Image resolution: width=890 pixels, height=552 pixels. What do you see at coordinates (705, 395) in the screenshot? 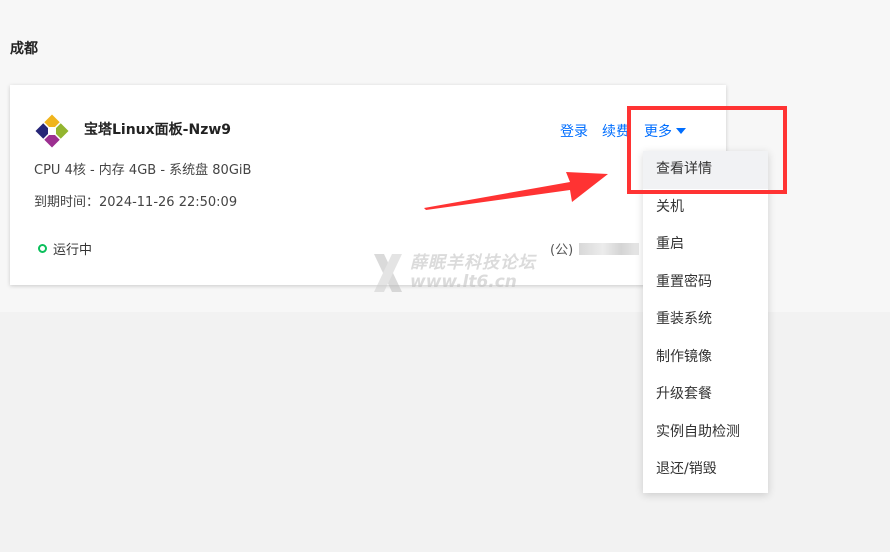
I see `menu-item-upgrade-plan: 升级套餐` at bounding box center [705, 395].